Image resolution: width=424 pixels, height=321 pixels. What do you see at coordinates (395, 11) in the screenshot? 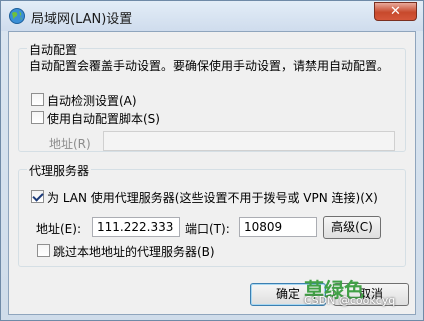
I see `close-button: ✕` at bounding box center [395, 11].